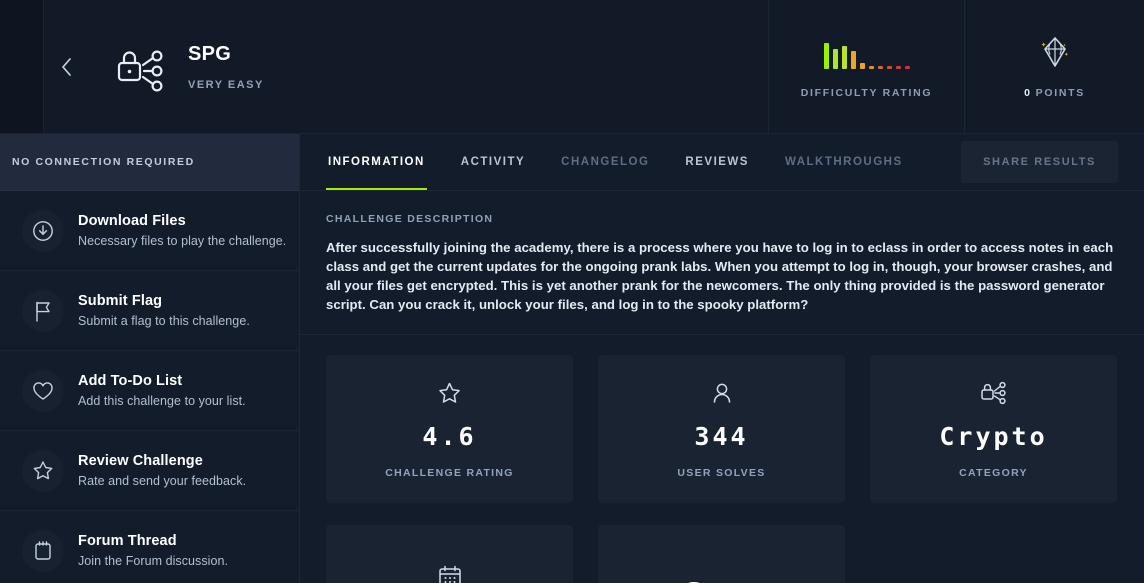 This screenshot has height=583, width=1144. I want to click on share-results-button: SHARE RESULTS, so click(1039, 162).